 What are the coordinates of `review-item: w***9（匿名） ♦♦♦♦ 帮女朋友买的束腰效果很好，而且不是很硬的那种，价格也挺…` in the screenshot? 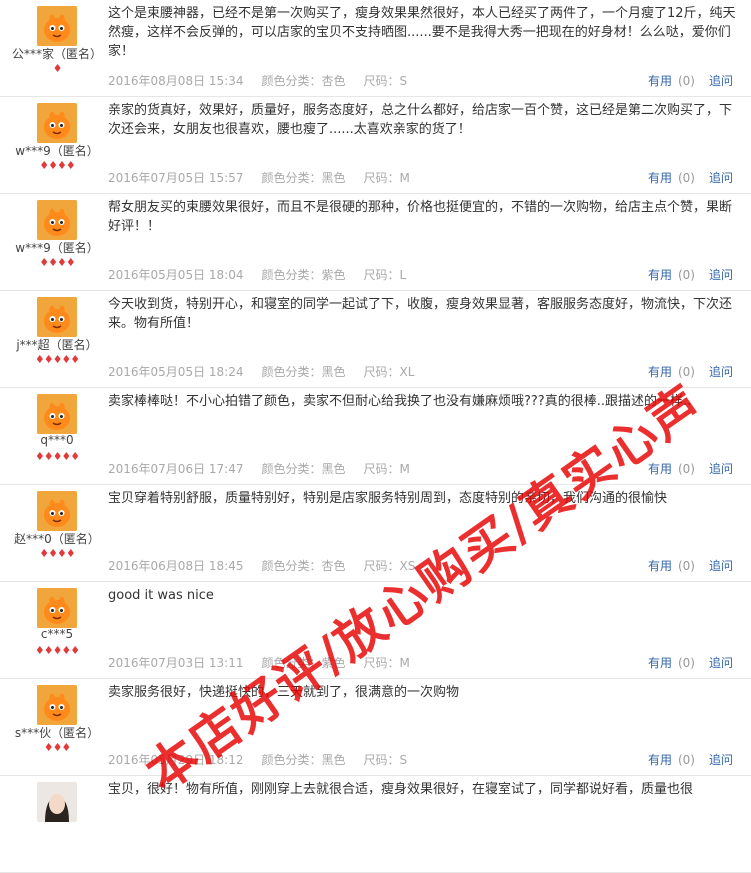 It's located at (375, 242).